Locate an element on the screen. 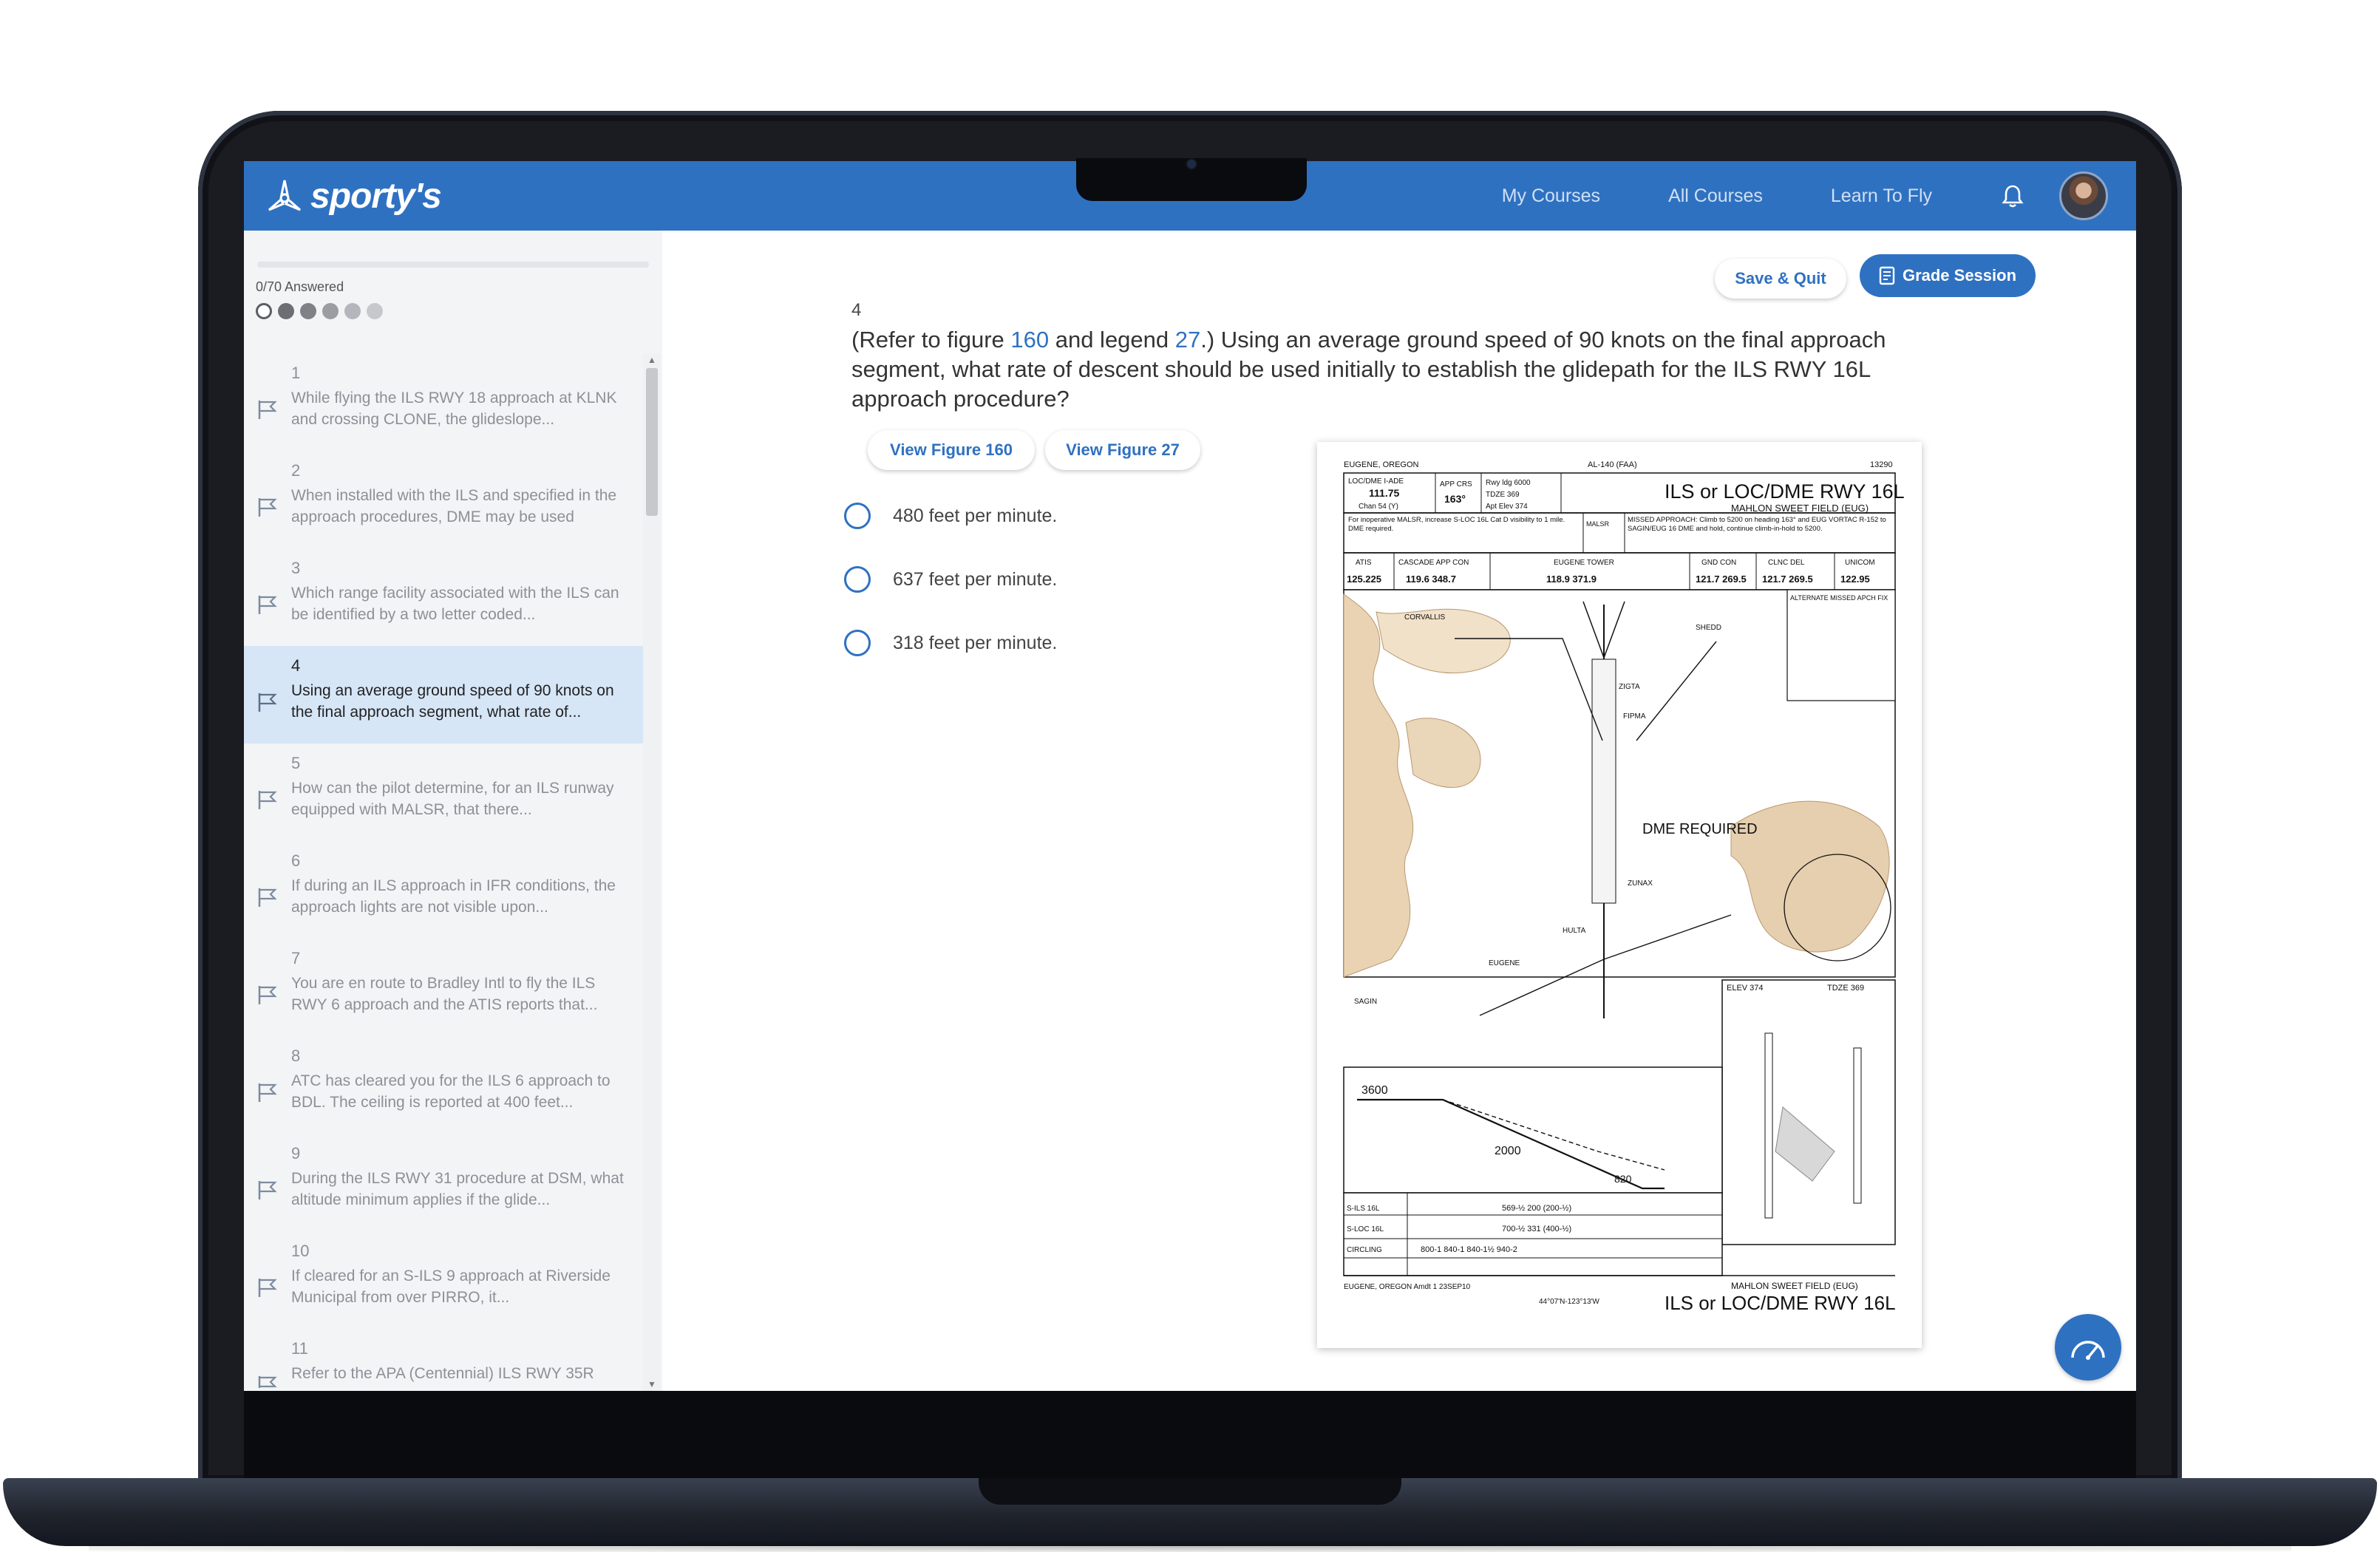 This screenshot has height=1552, width=2380. sidebar-scrollbar: ▲ ▼ is located at coordinates (652, 872).